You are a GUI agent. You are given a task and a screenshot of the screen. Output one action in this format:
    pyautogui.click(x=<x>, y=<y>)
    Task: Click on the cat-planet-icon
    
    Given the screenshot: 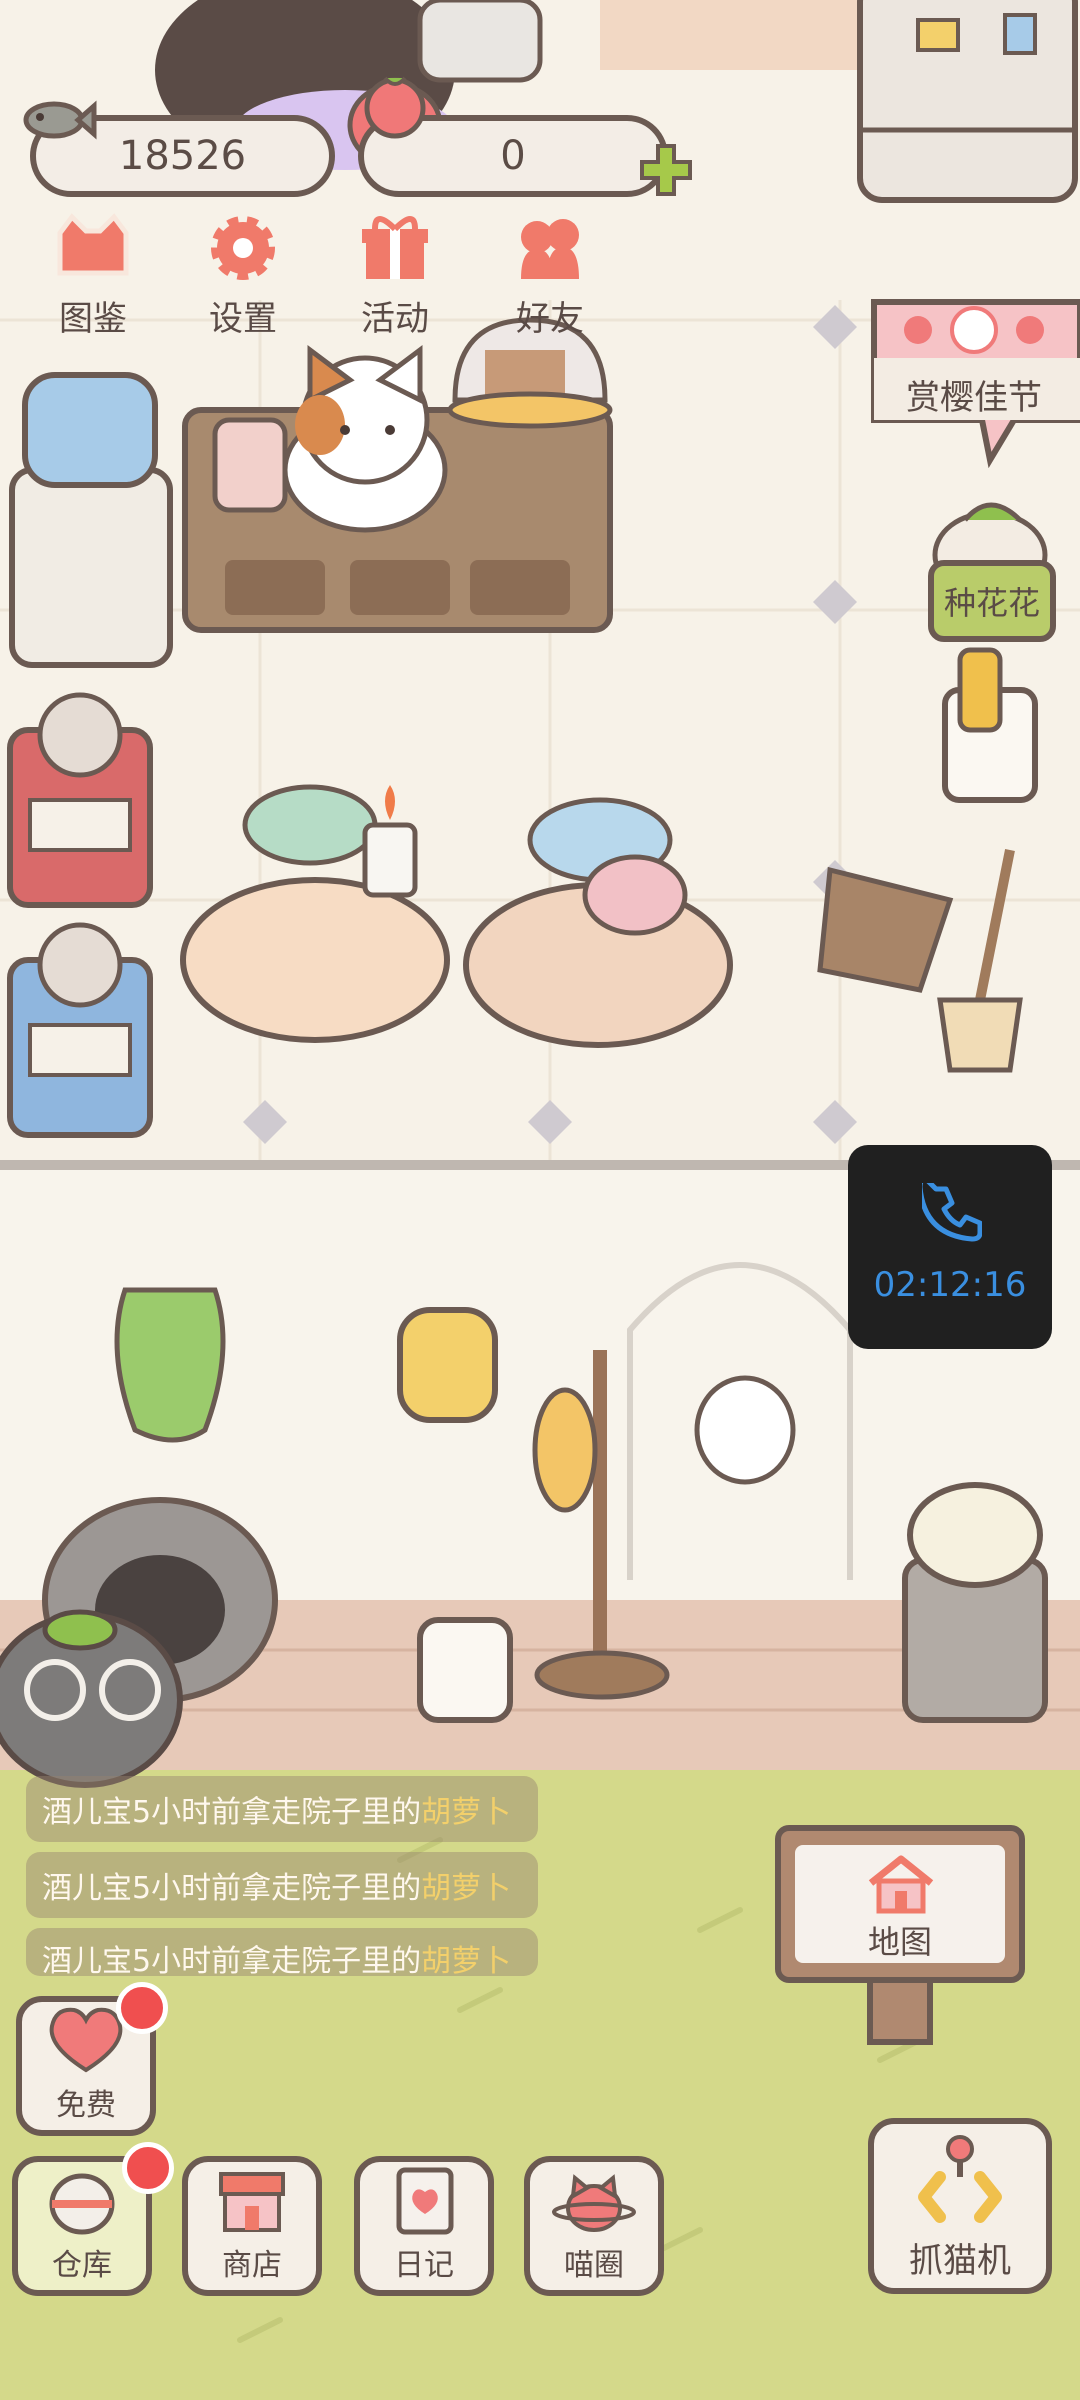 What is the action you would take?
    pyautogui.click(x=594, y=2203)
    